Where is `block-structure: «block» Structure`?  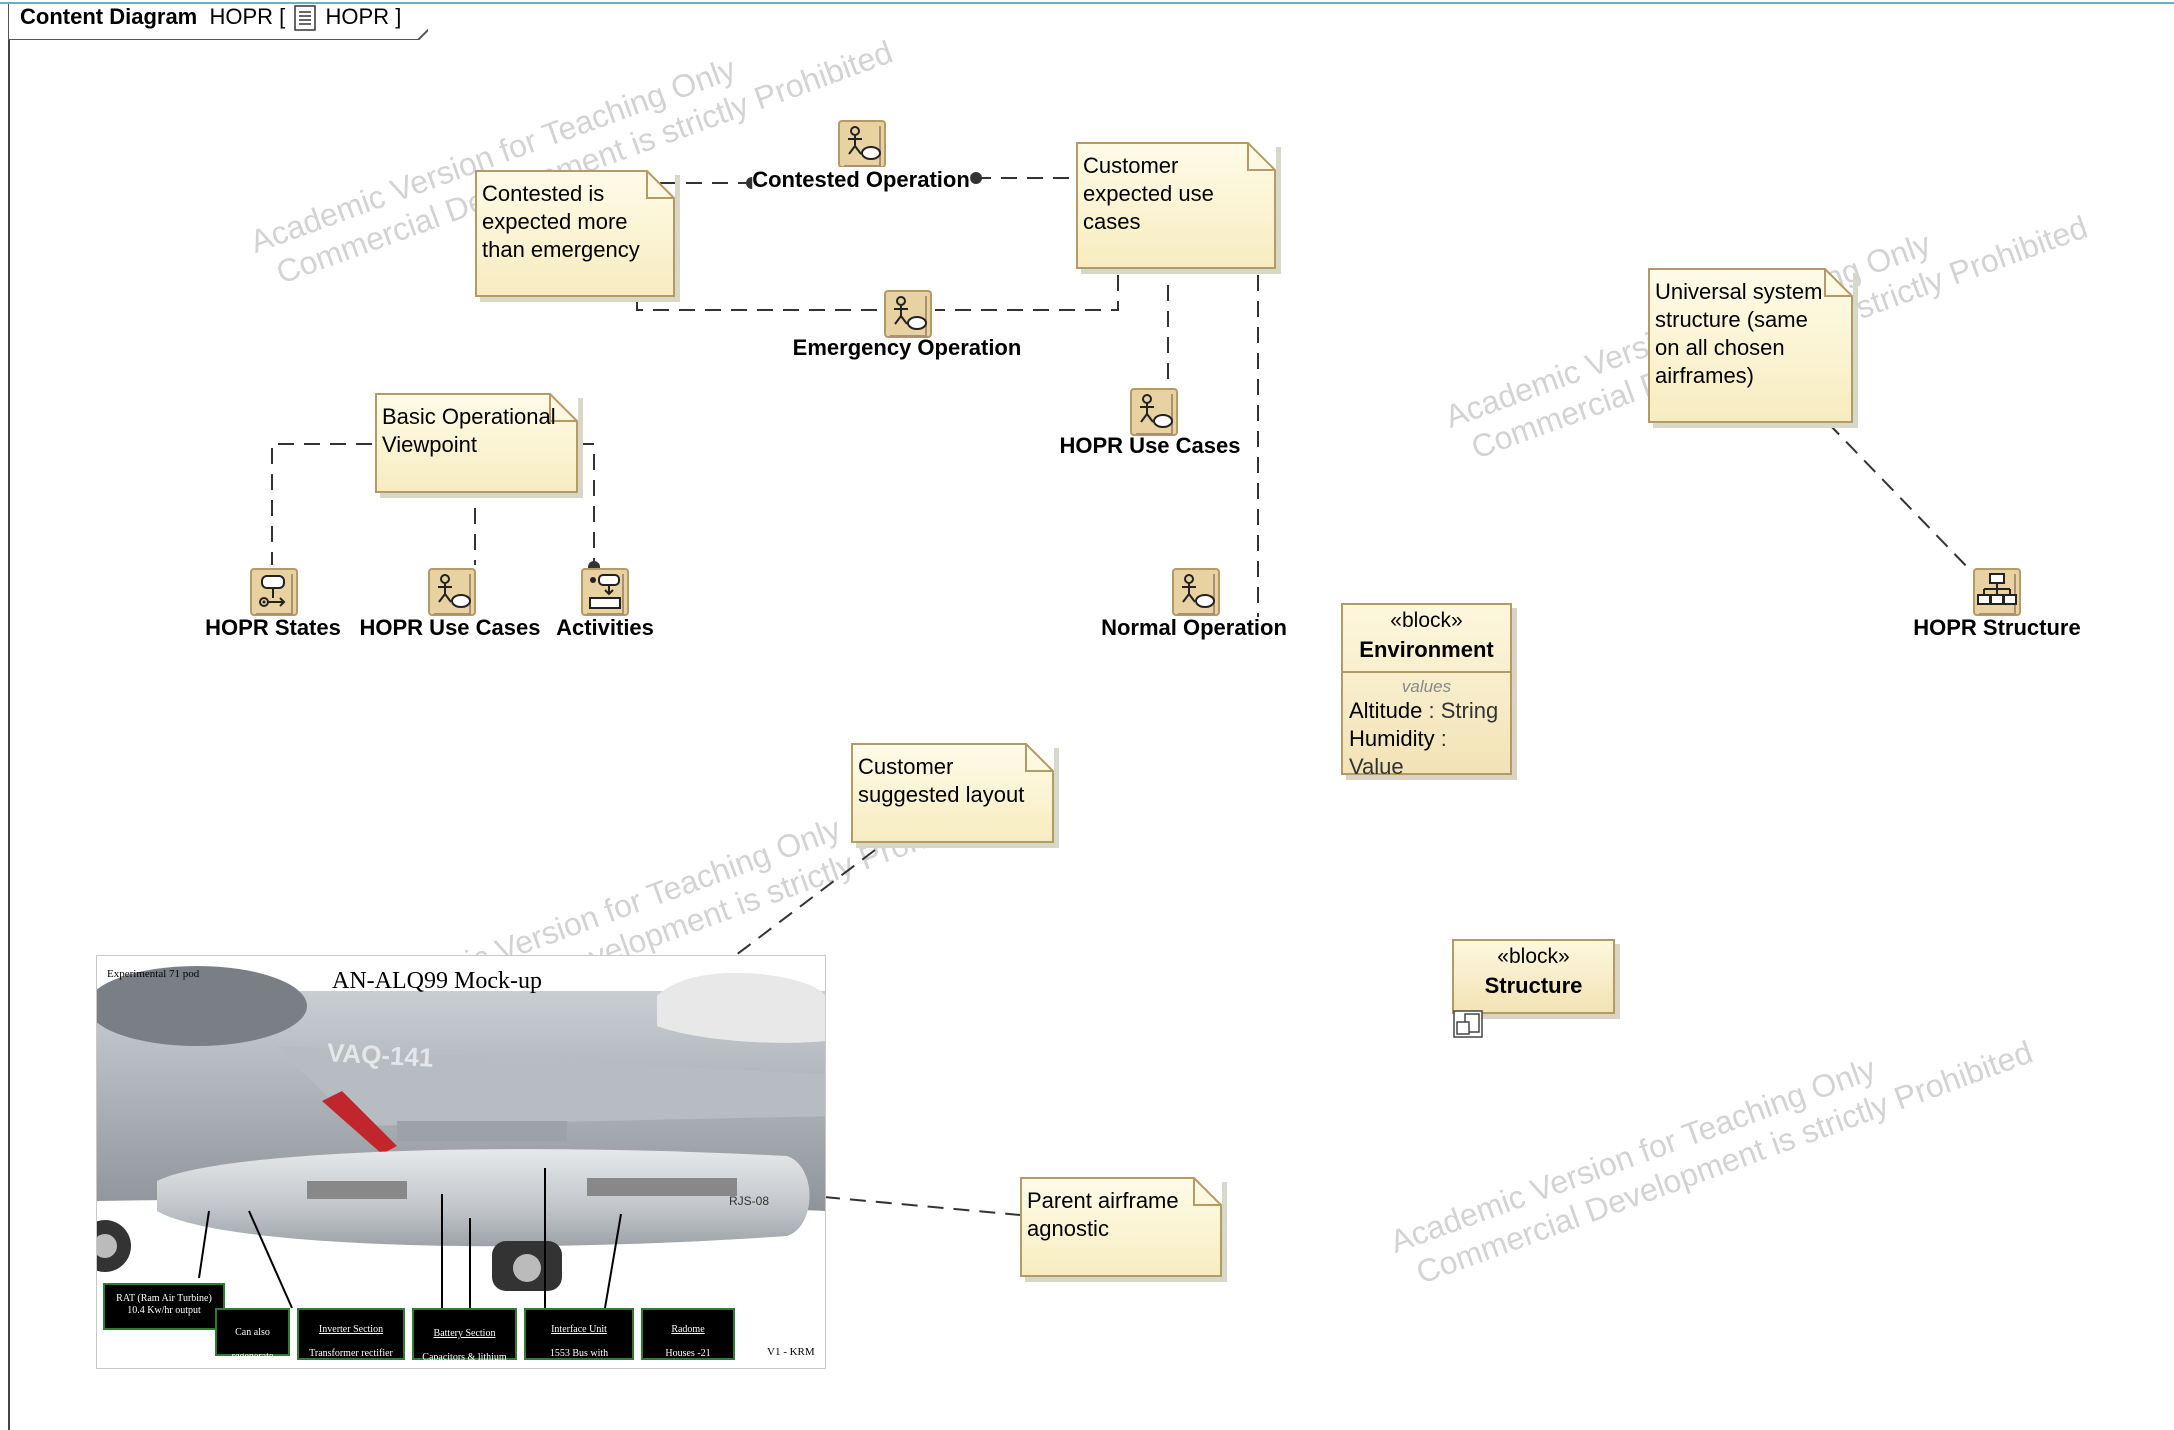 block-structure: «block» Structure is located at coordinates (1533, 976).